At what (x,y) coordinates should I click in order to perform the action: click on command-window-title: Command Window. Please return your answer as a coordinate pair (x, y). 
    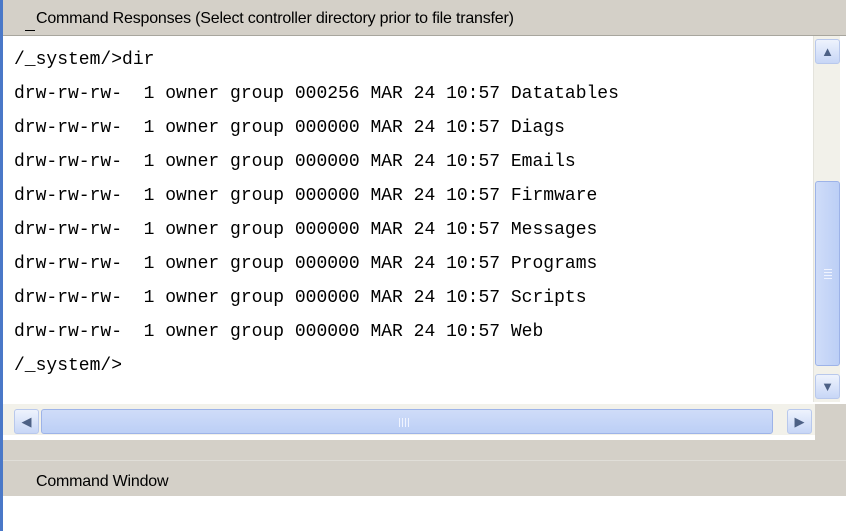
    Looking at the image, I should click on (102, 481).